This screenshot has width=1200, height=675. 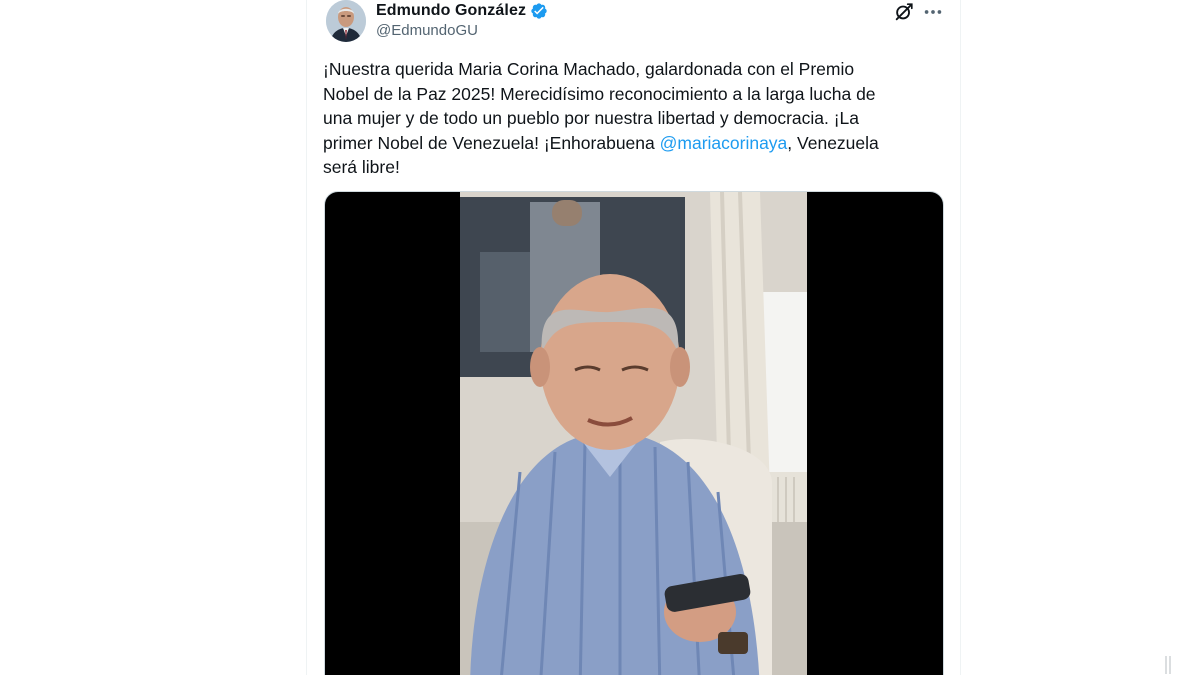 I want to click on tweet-text-segment: , Venezuela, so click(x=833, y=142).